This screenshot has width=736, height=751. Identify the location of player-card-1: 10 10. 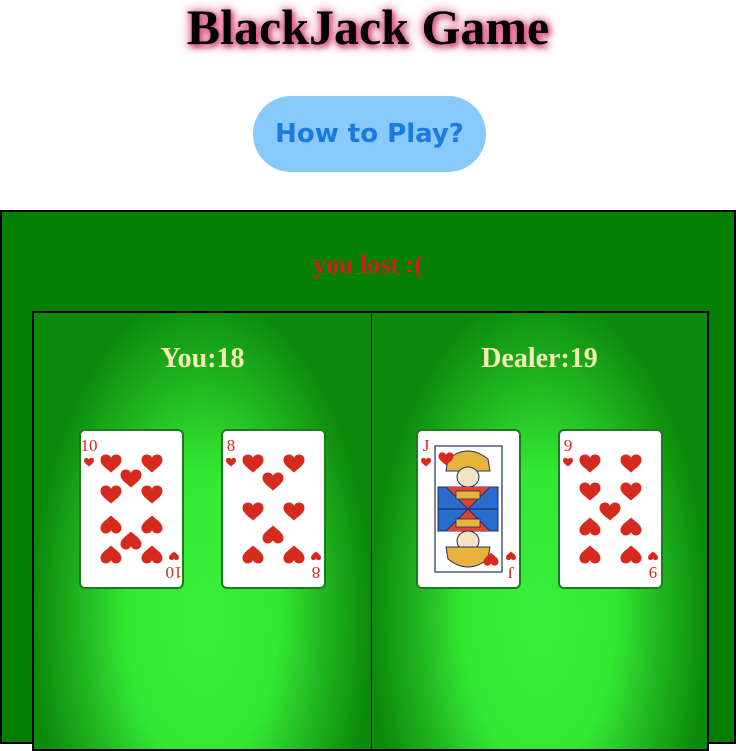
(131, 509).